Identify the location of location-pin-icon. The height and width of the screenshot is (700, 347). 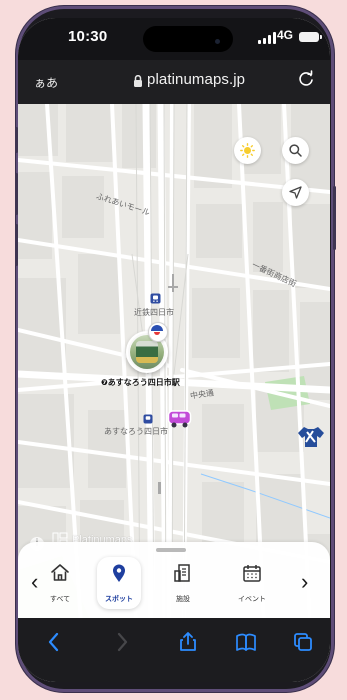
(119, 573).